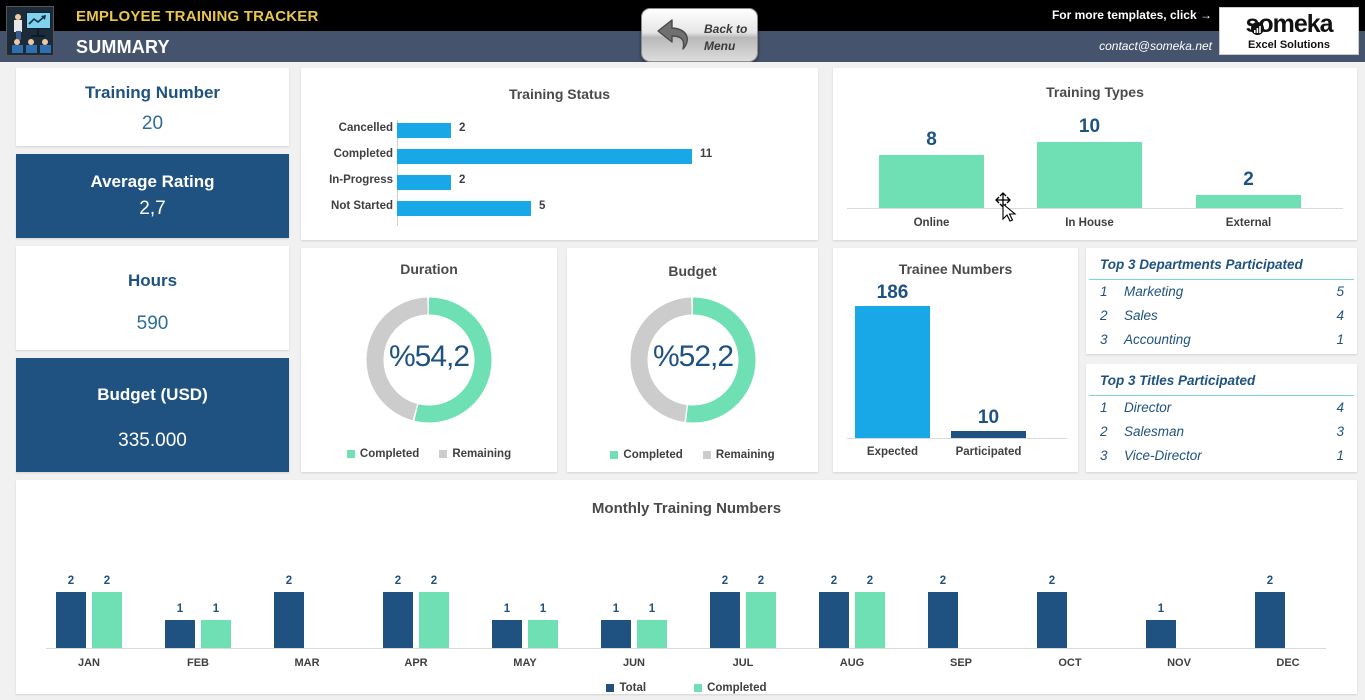 The image size is (1365, 700). I want to click on label: Sales, so click(1141, 315).